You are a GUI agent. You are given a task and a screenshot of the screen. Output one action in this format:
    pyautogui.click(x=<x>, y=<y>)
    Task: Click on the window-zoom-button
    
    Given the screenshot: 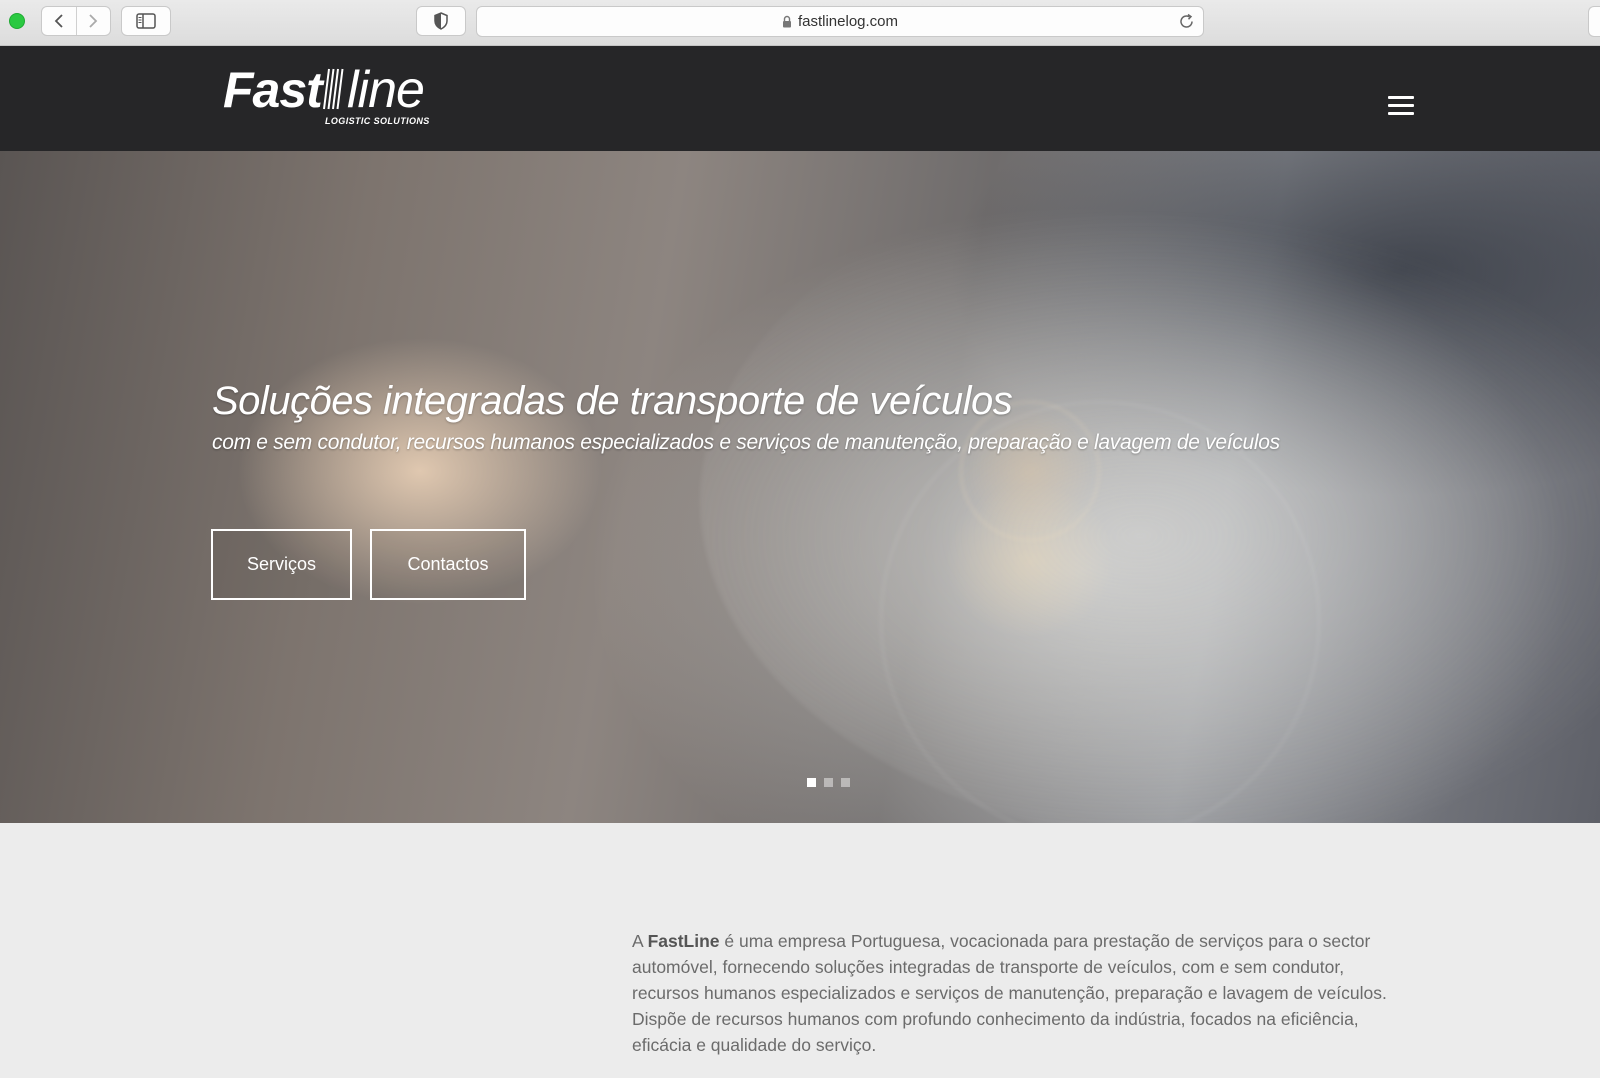 What is the action you would take?
    pyautogui.click(x=17, y=21)
    